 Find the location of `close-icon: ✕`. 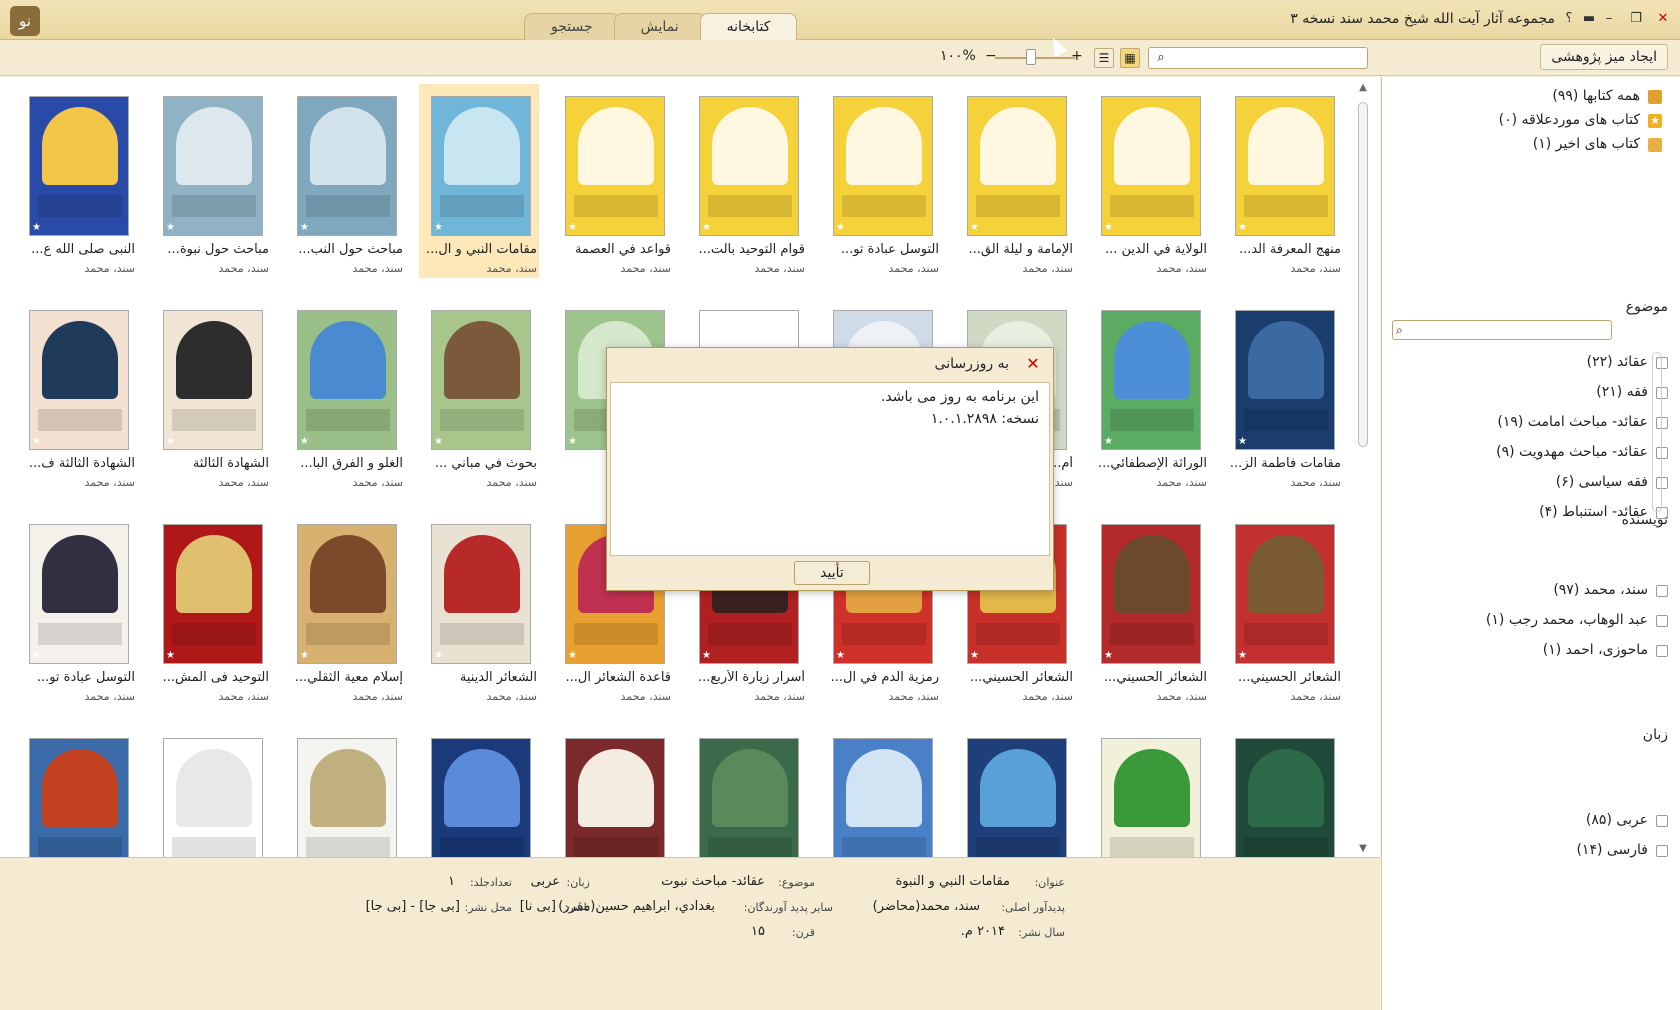

close-icon: ✕ is located at coordinates (1033, 364).